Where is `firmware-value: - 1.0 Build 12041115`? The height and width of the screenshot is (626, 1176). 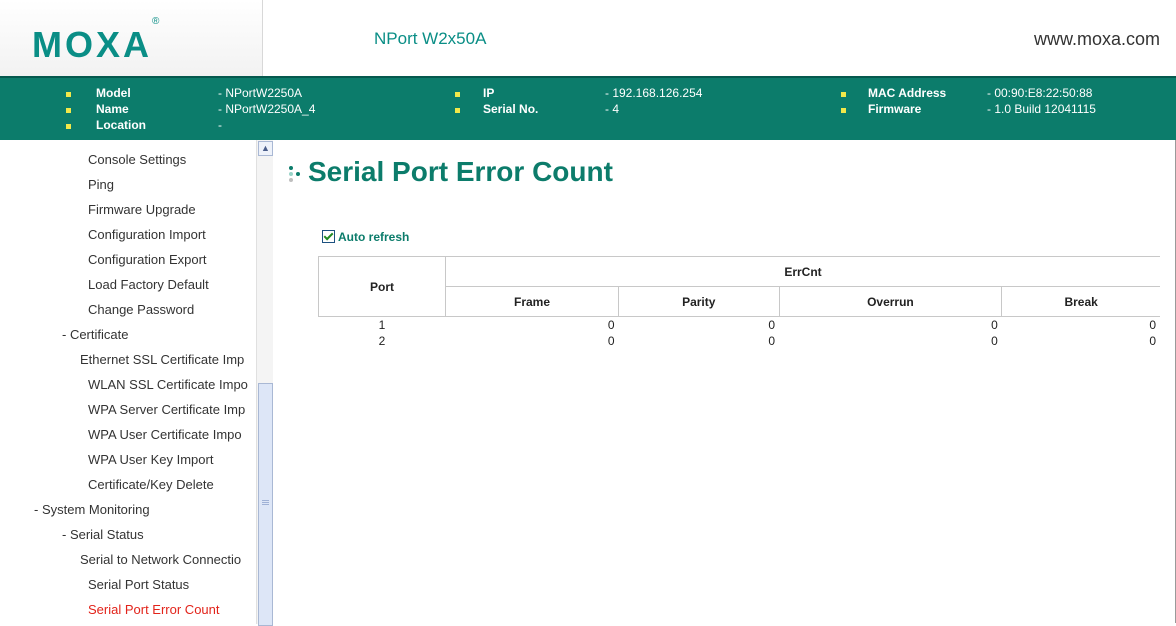
firmware-value: - 1.0 Build 12041115 is located at coordinates (1041, 109).